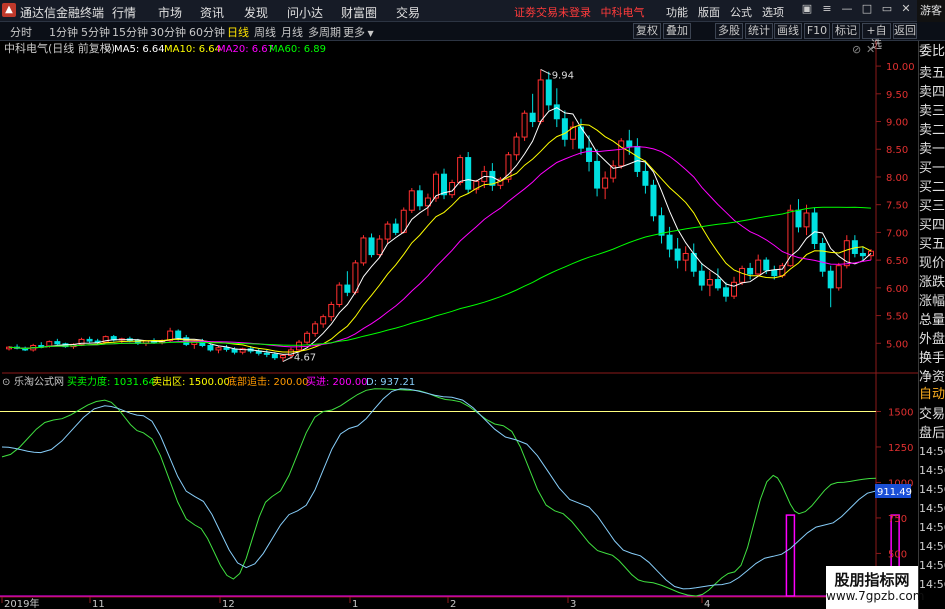  What do you see at coordinates (130, 32) in the screenshot?
I see `period-15min: 15分钟` at bounding box center [130, 32].